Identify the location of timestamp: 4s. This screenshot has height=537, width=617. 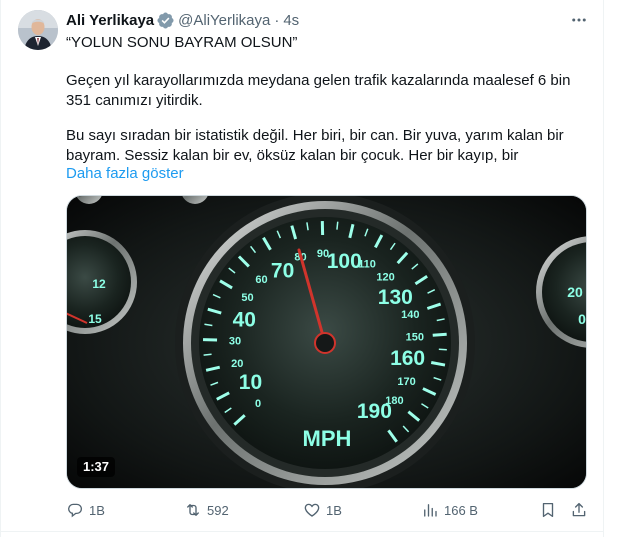
(291, 20).